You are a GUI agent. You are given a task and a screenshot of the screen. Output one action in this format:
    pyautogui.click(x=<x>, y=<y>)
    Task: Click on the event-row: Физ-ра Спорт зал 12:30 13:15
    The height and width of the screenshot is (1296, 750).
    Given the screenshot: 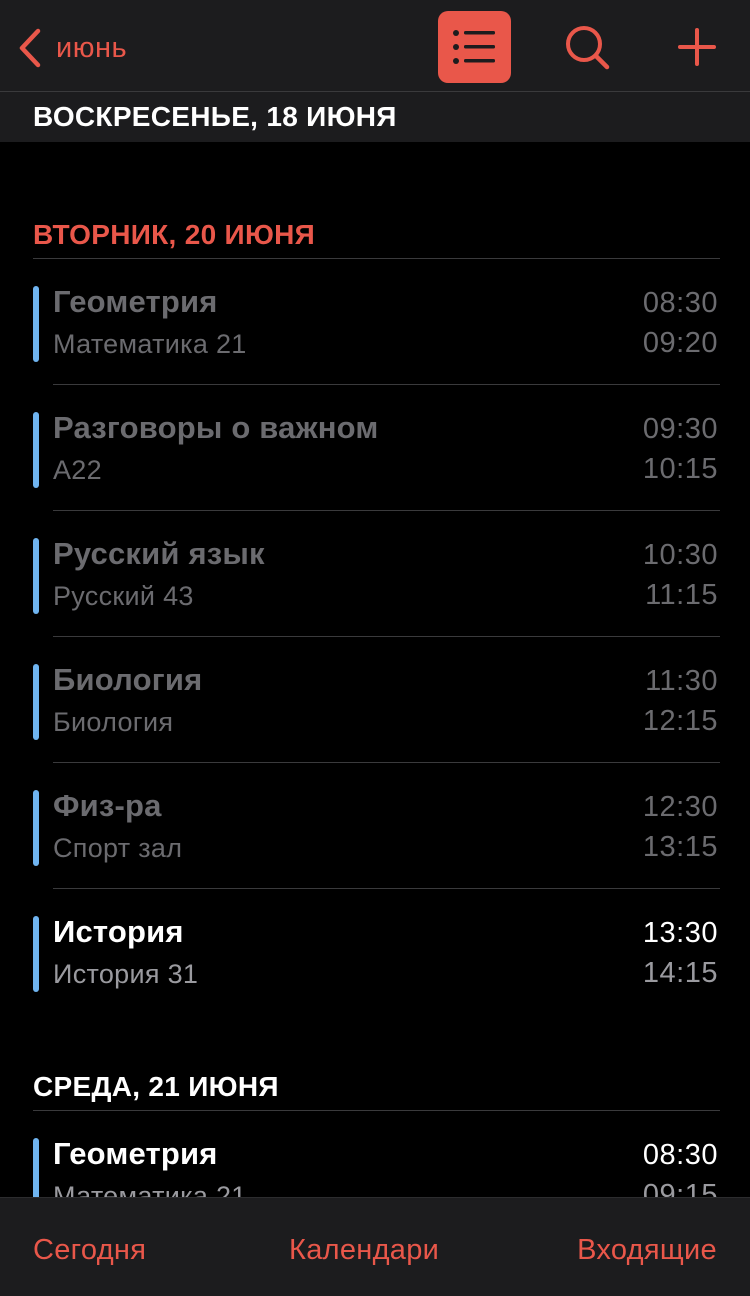 What is the action you would take?
    pyautogui.click(x=376, y=826)
    